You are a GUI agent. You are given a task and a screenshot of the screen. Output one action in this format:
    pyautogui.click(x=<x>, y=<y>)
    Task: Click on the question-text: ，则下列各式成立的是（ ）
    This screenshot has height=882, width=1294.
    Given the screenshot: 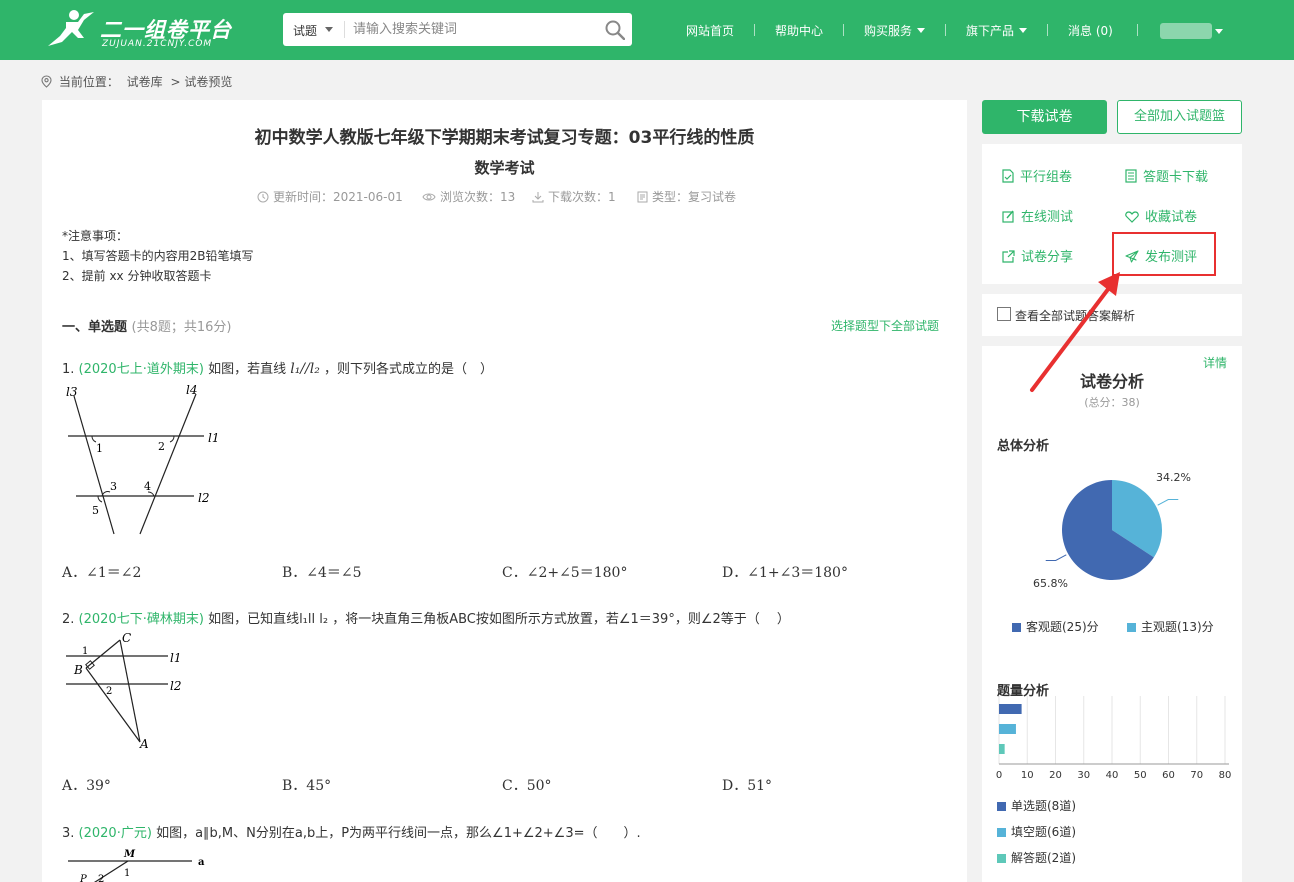 What is the action you would take?
    pyautogui.click(x=408, y=369)
    